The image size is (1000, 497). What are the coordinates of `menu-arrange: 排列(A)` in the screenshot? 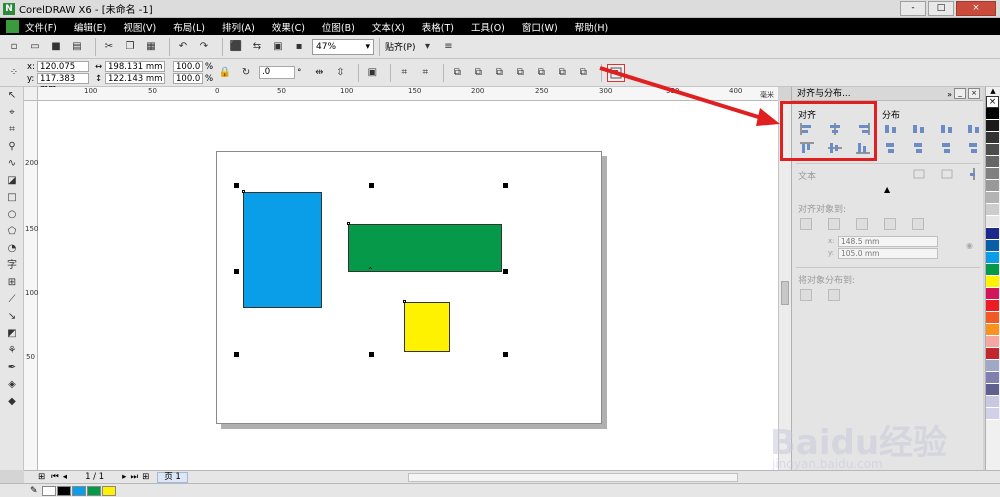 It's located at (238, 27).